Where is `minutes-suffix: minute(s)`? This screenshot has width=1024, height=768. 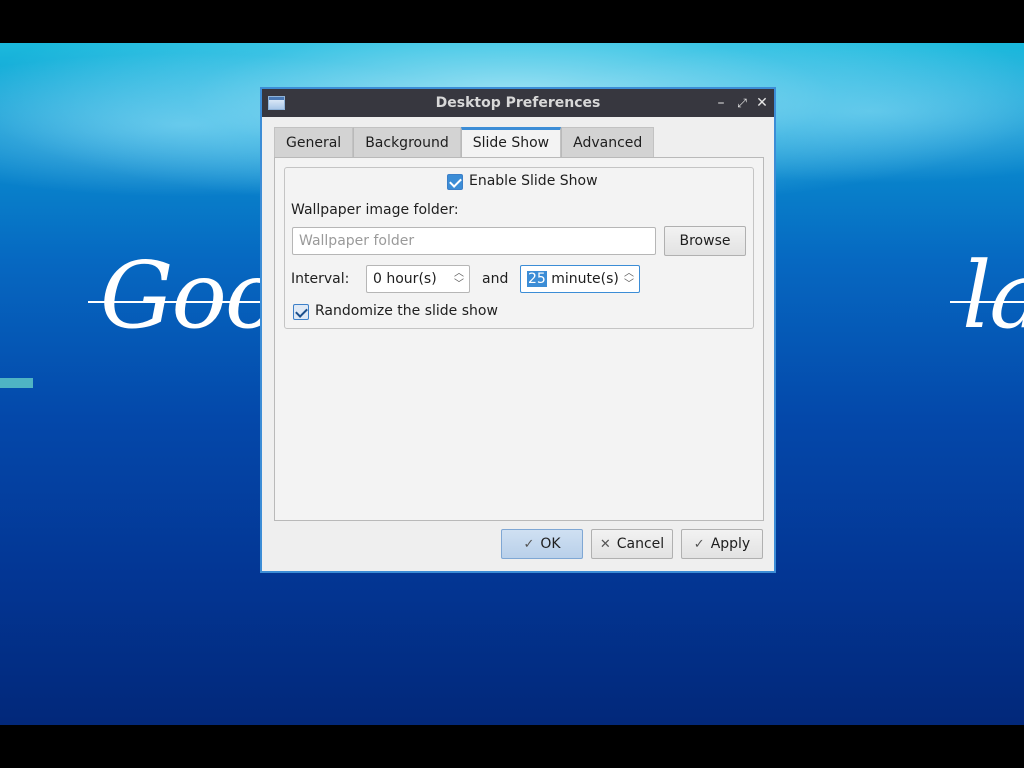
minutes-suffix: minute(s) is located at coordinates (582, 279).